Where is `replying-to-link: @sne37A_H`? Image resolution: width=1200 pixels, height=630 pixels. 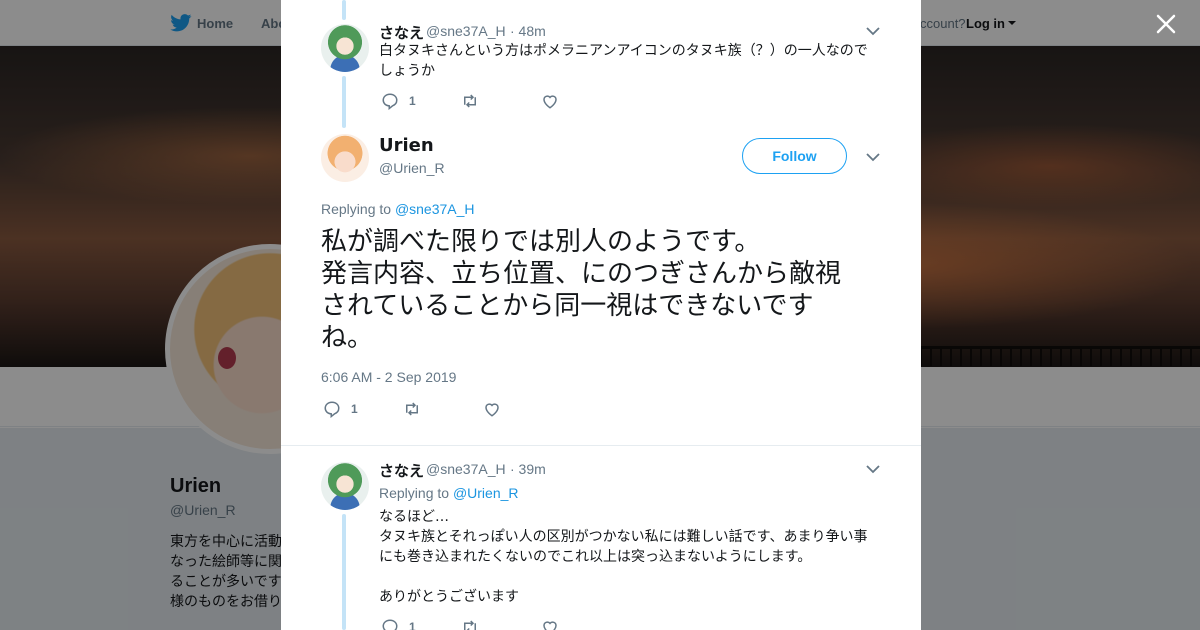
replying-to-link: @sne37A_H is located at coordinates (435, 209).